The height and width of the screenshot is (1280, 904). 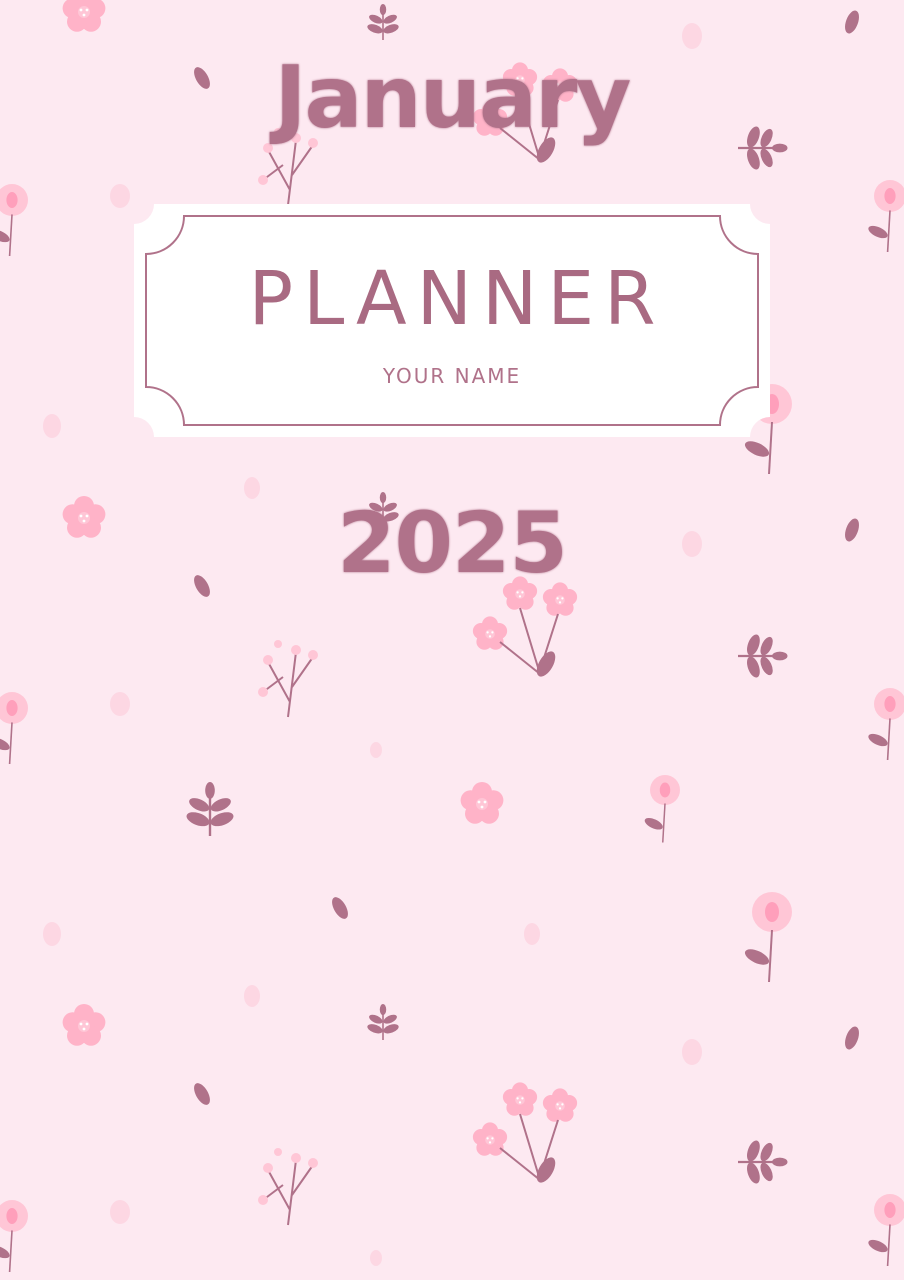 What do you see at coordinates (457, 299) in the screenshot?
I see `planner-title: PLANNER` at bounding box center [457, 299].